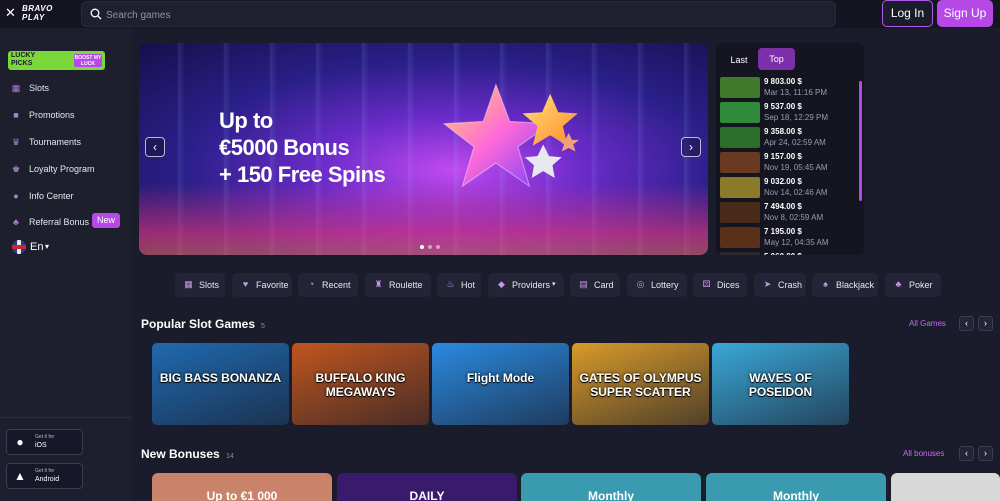 The height and width of the screenshot is (501, 1000). I want to click on win-amount: 5 060.00 $, so click(783, 253).